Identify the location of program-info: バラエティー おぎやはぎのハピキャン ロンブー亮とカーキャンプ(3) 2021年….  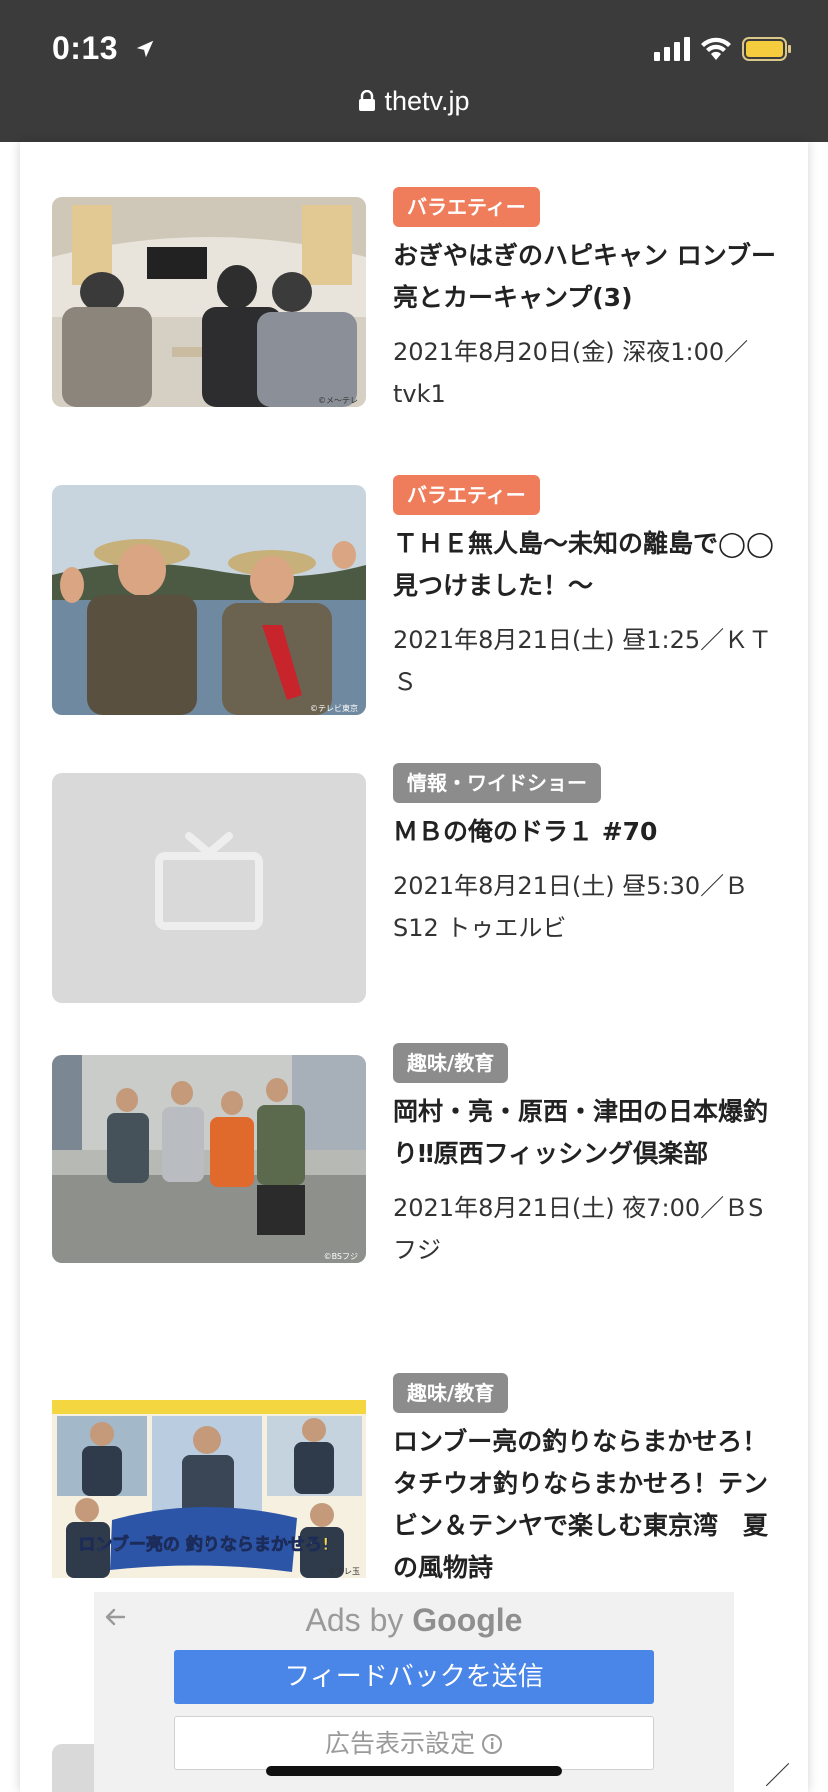
(588, 301).